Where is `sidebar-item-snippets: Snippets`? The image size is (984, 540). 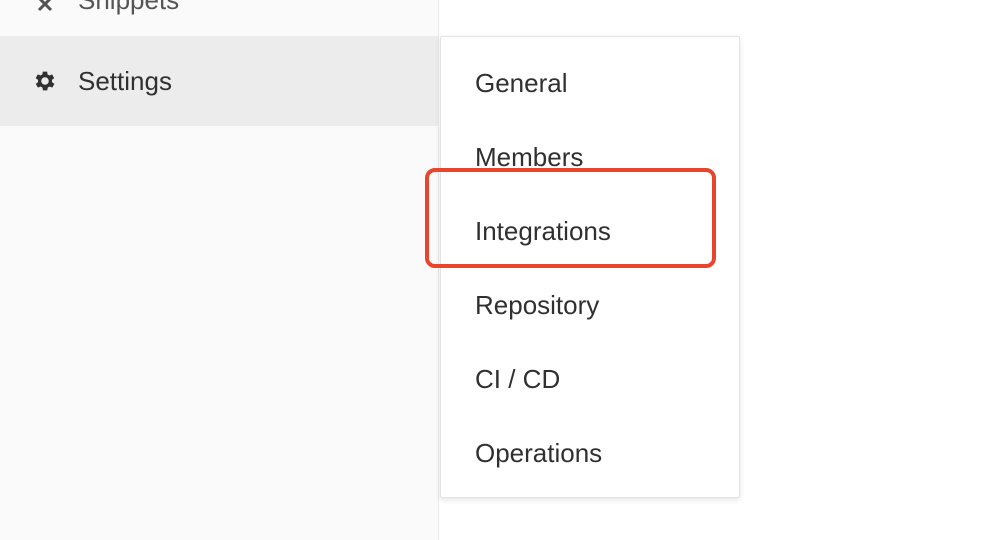
sidebar-item-snippets: Snippets is located at coordinates (219, 14).